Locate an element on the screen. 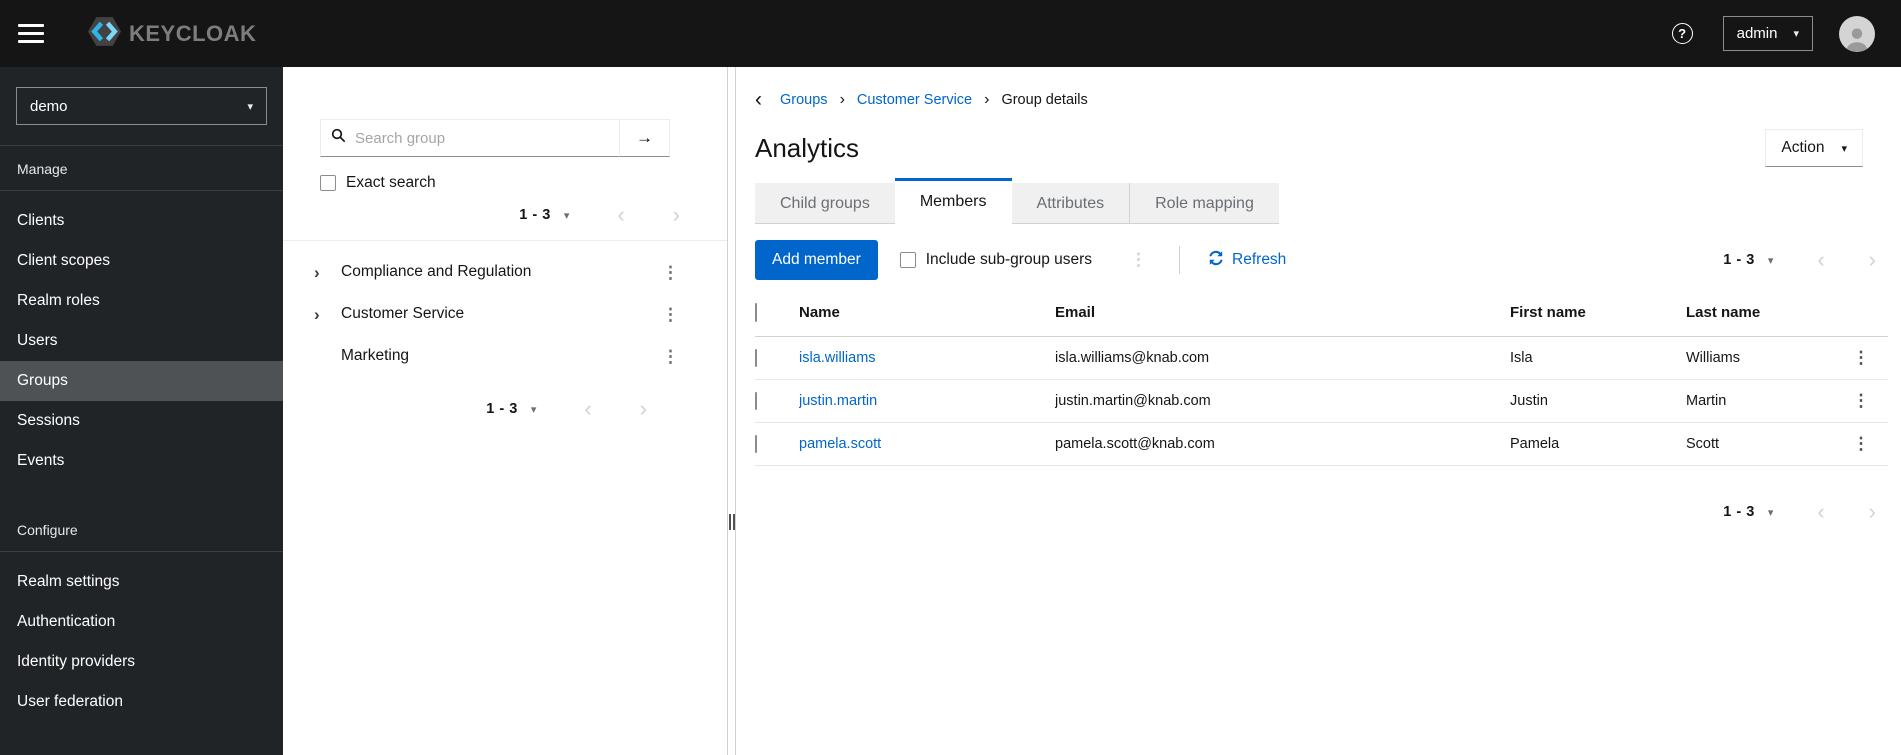 Image resolution: width=1901 pixels, height=755 pixels. sidebar-item-client-scopes: Client scopes is located at coordinates (141, 261).